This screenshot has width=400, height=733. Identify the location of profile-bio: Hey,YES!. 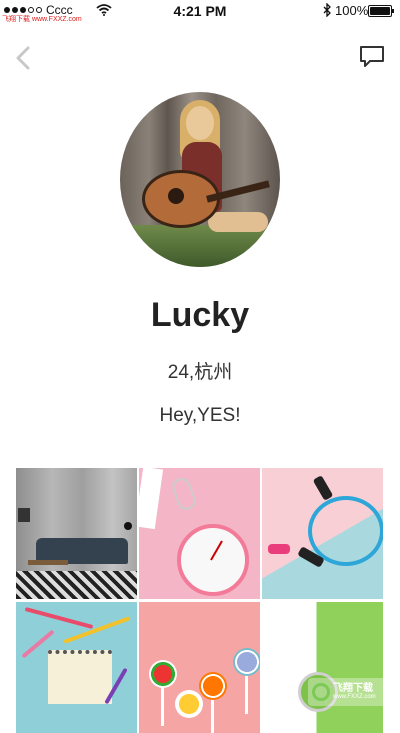
(200, 415).